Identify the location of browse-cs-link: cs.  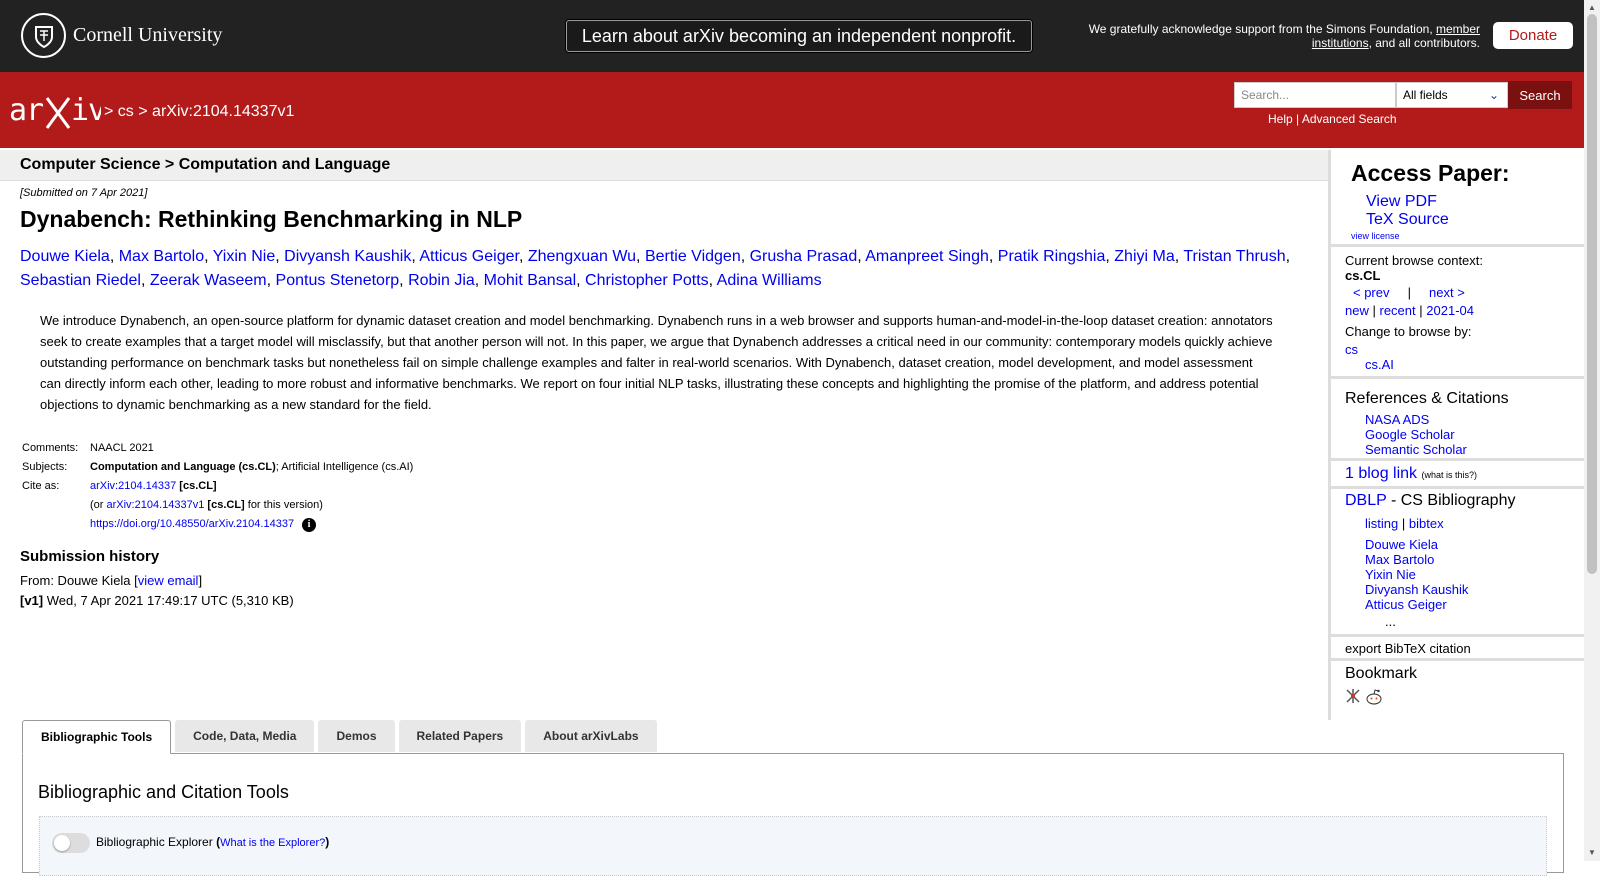
(1351, 349).